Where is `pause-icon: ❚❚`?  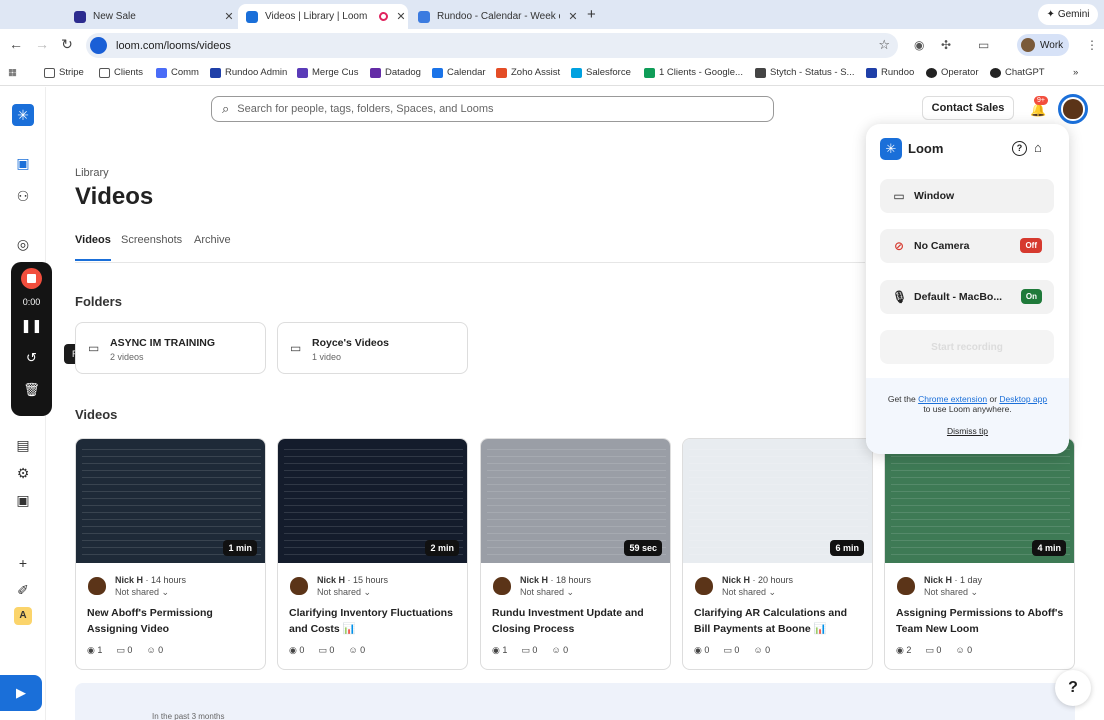
pause-icon: ❚❚ is located at coordinates (31, 326).